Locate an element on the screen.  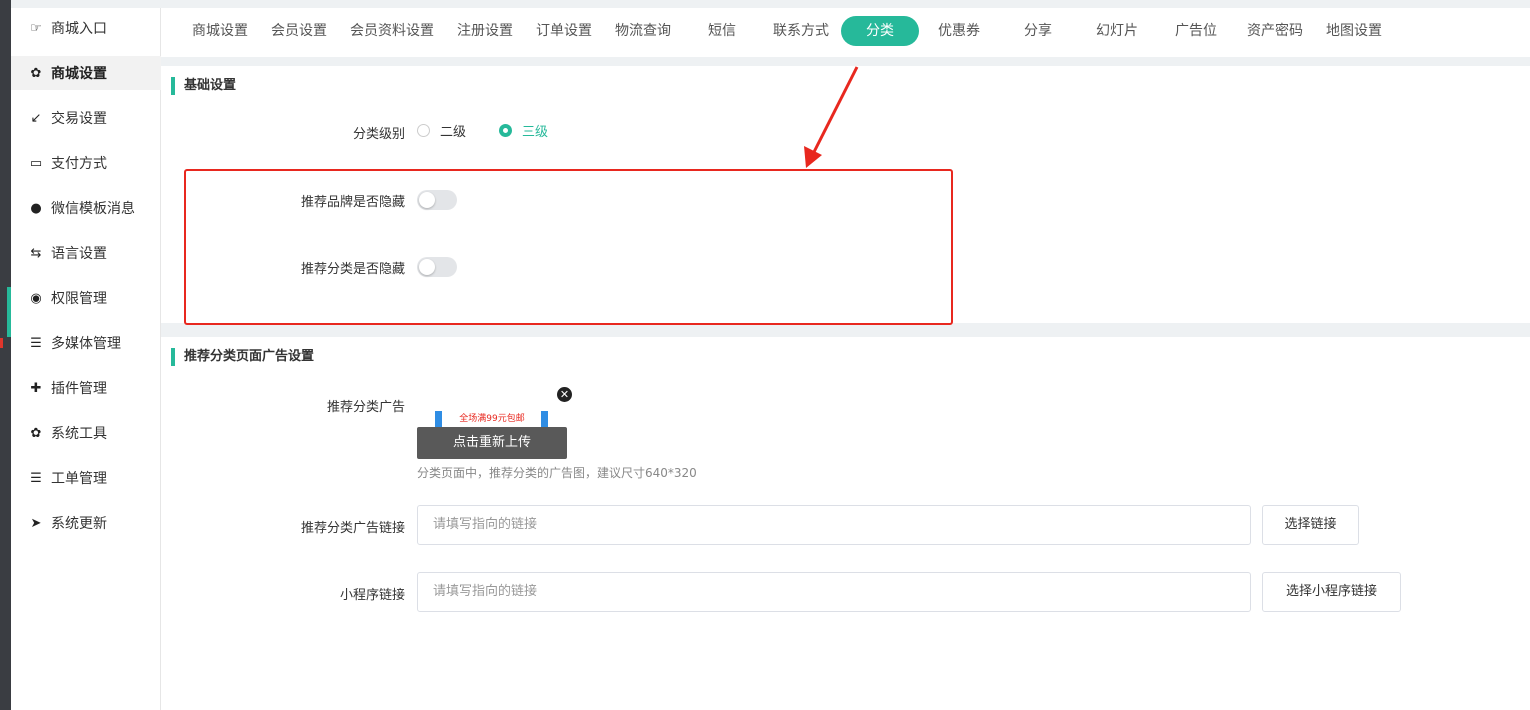
select-mini-link-button: 选择小程序链接 is located at coordinates (1331, 592).